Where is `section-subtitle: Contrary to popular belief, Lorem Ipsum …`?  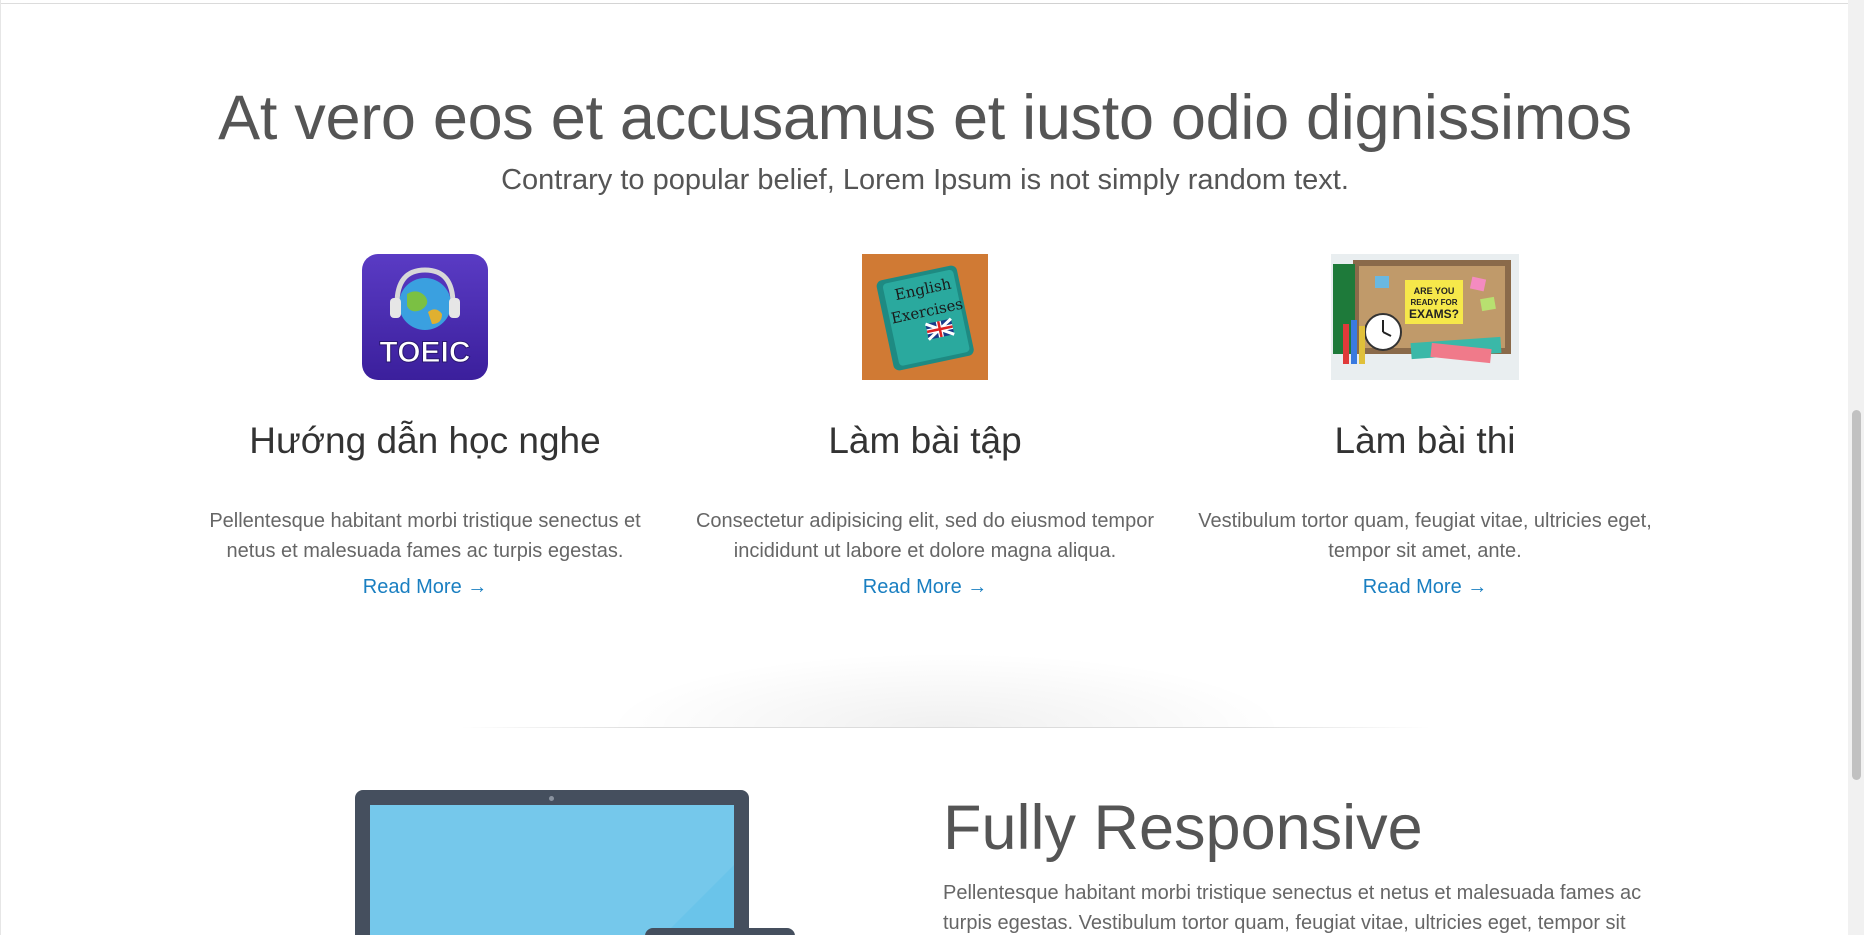
section-subtitle: Contrary to popular belief, Lorem Ipsum … is located at coordinates (925, 180).